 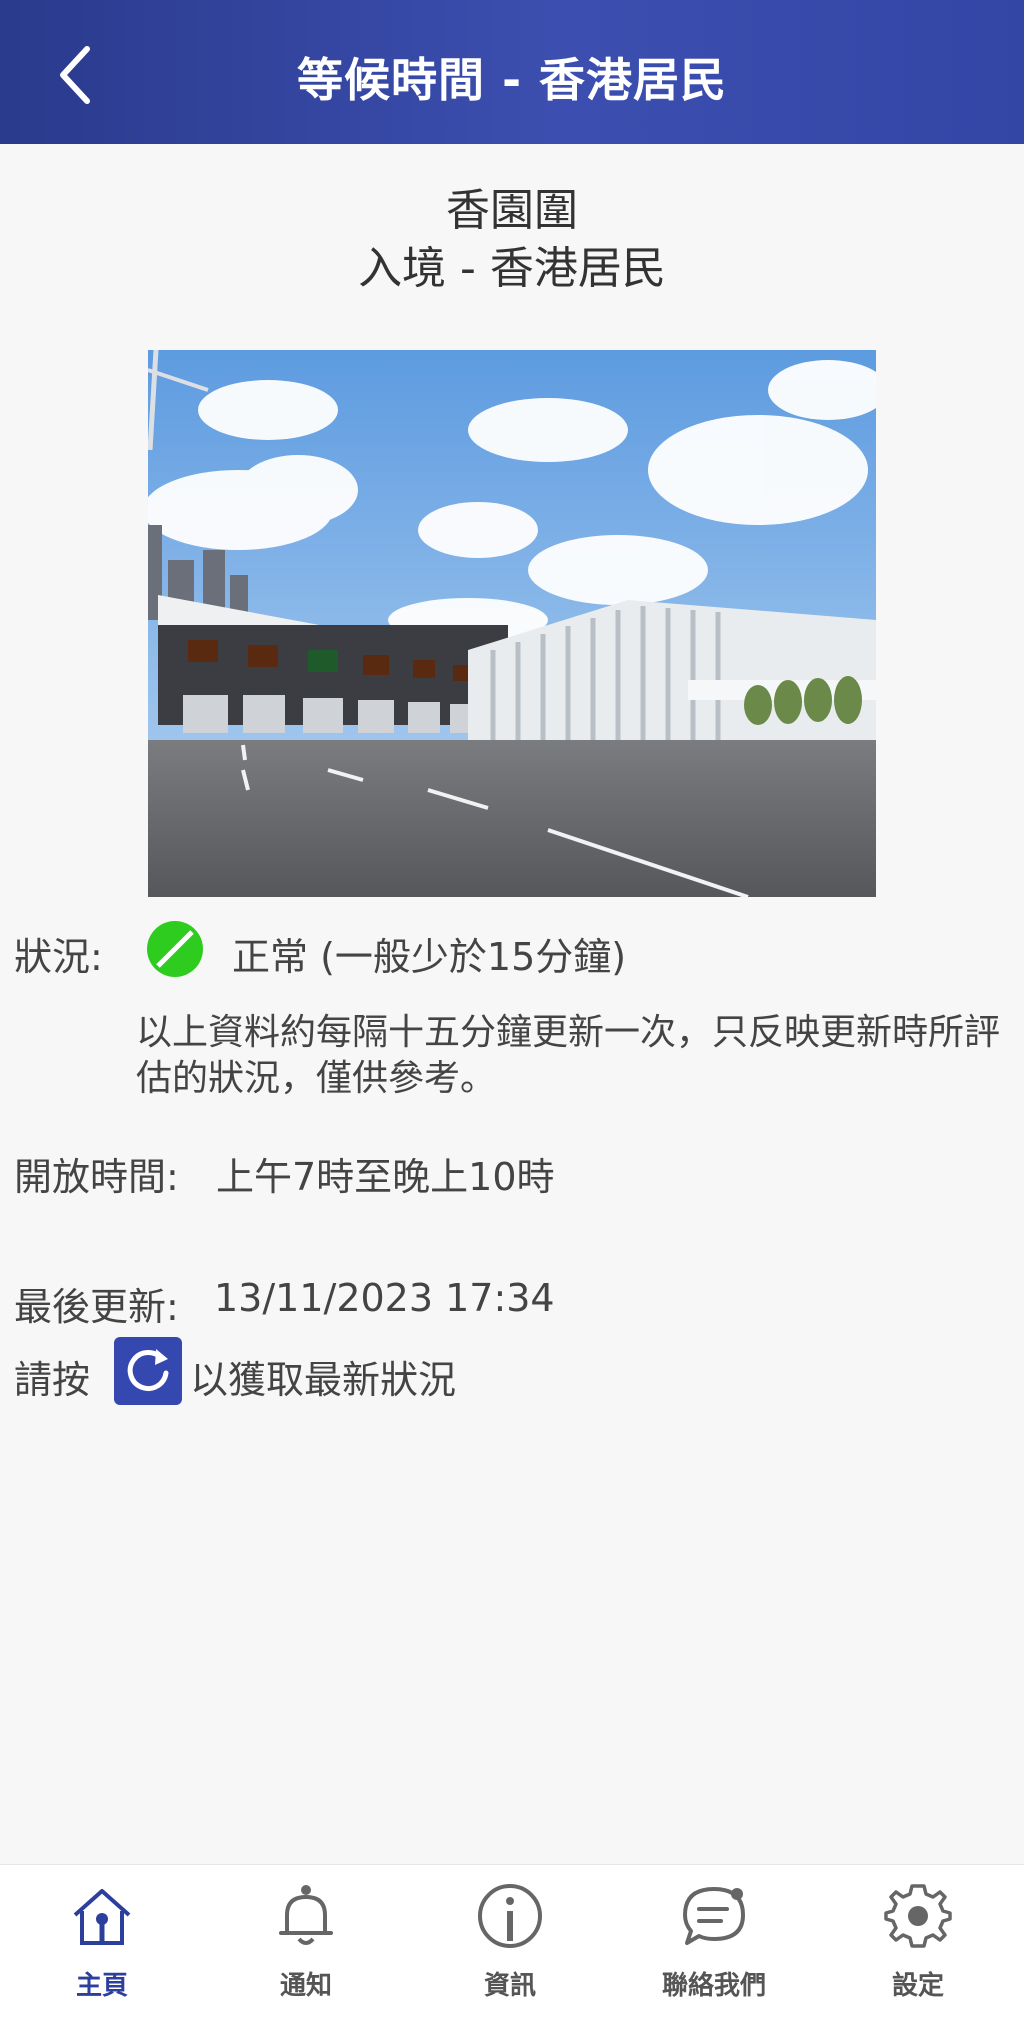 What do you see at coordinates (101, 1986) in the screenshot?
I see `tab-home-label: 主頁` at bounding box center [101, 1986].